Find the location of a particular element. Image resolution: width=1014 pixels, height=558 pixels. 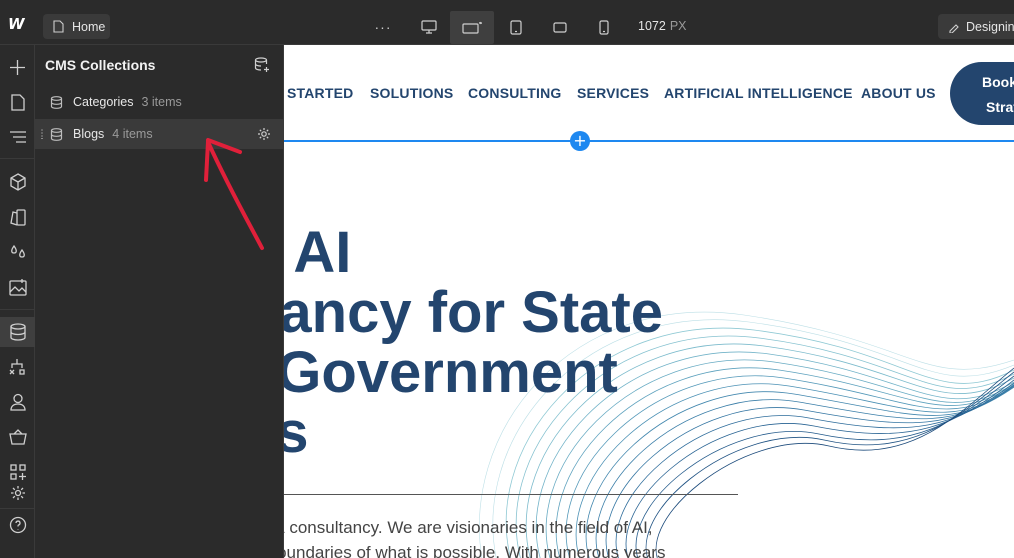

logic-icon is located at coordinates (17, 367).